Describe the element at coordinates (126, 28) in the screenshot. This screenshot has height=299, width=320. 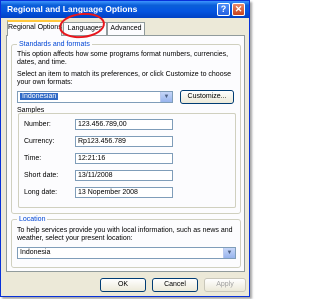
I see `tab-advanced: Advanced` at that location.